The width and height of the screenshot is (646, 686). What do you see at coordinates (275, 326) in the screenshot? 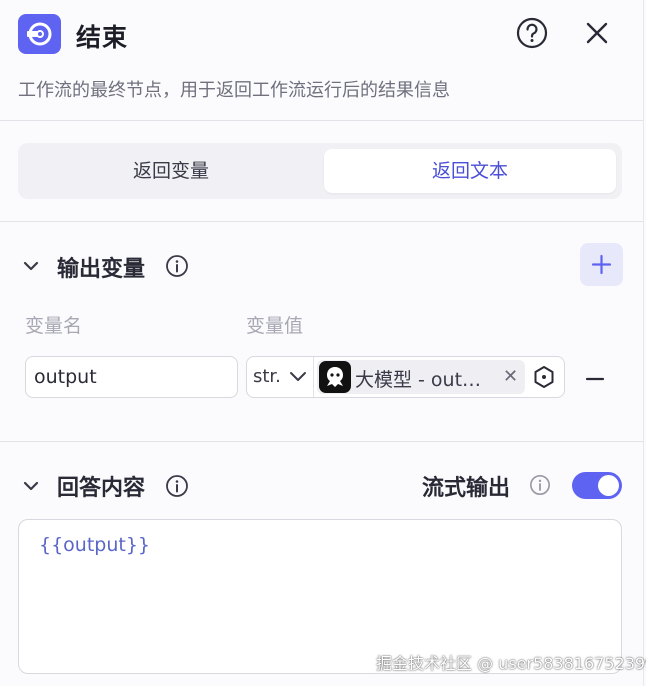
I see `column-label-value: 变量值` at bounding box center [275, 326].